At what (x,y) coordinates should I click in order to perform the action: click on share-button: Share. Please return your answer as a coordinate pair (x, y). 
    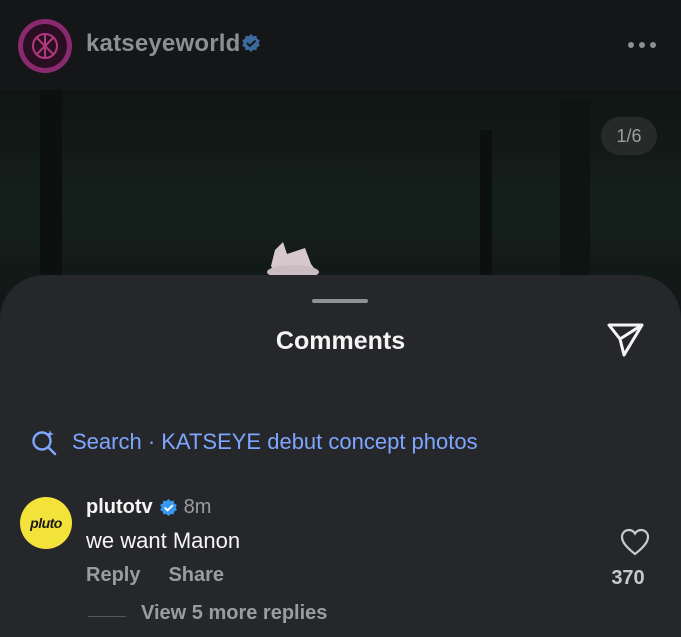
    Looking at the image, I should click on (196, 575).